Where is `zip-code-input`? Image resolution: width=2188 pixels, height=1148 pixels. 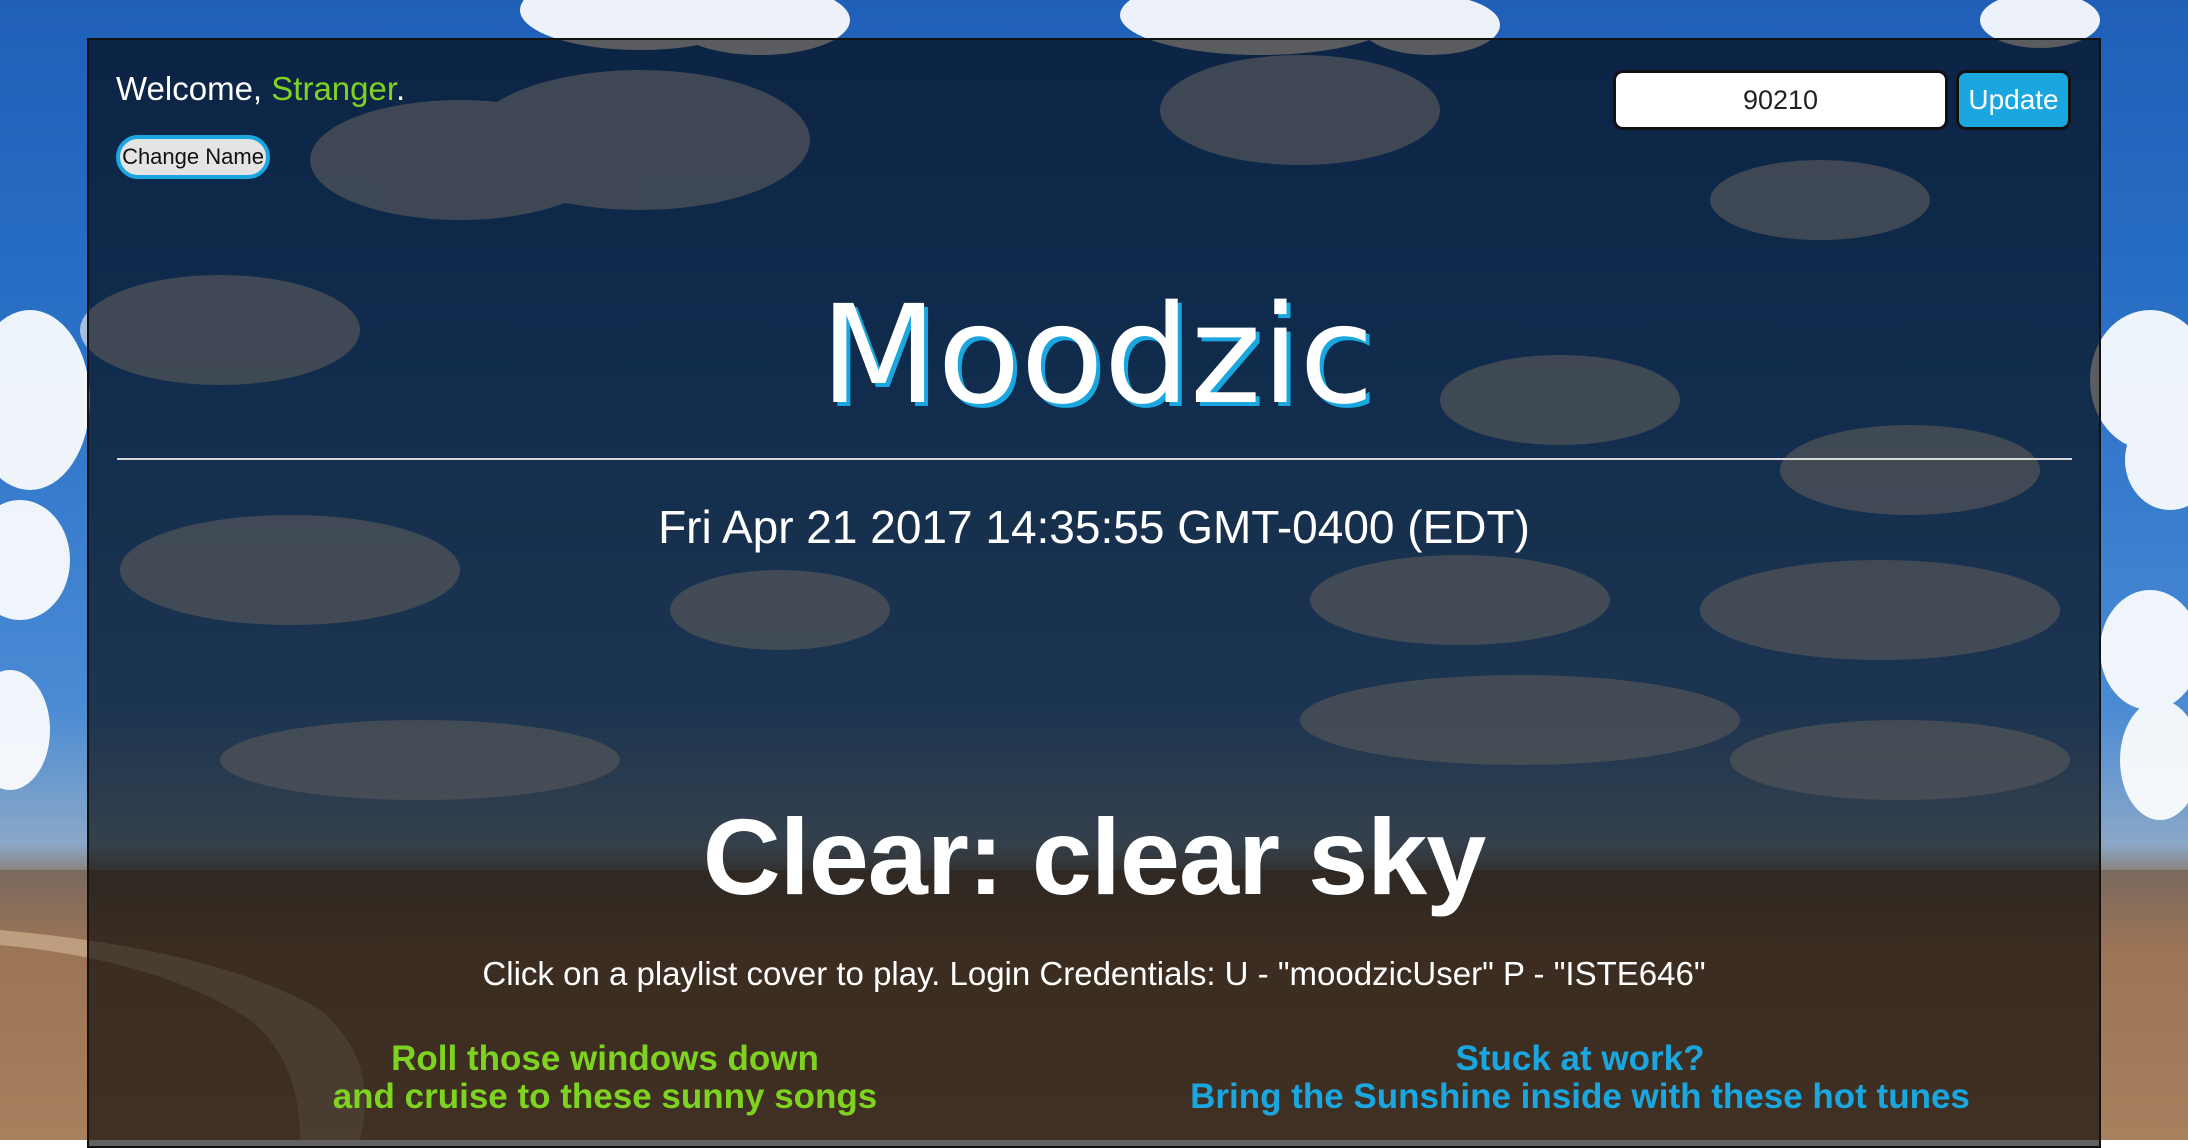 zip-code-input is located at coordinates (1780, 100).